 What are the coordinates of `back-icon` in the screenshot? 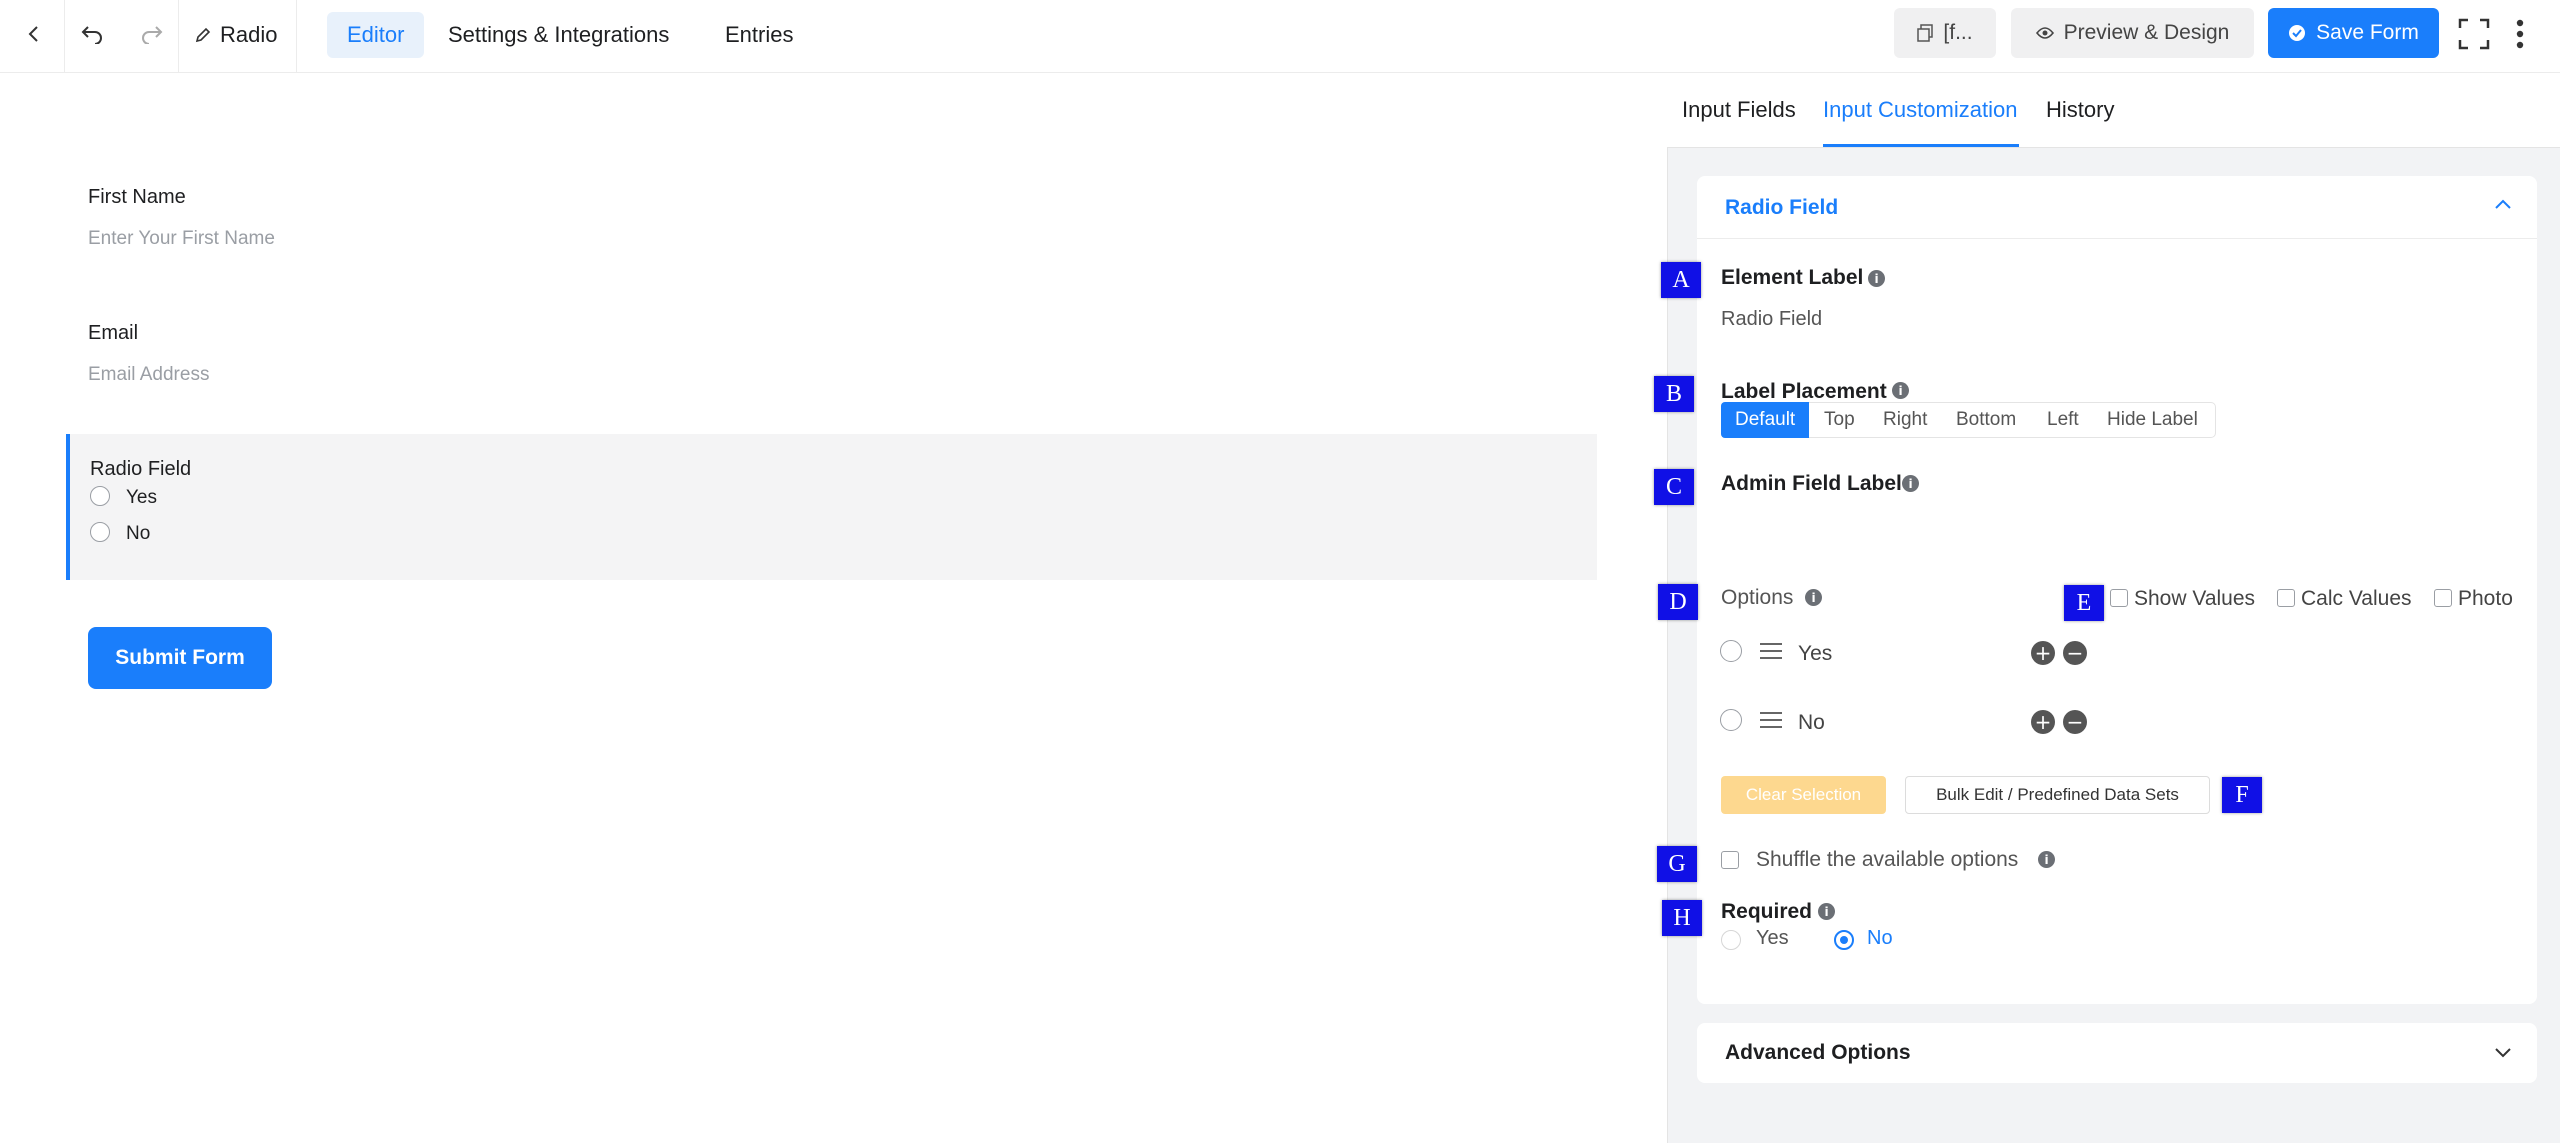 It's located at (34, 34).